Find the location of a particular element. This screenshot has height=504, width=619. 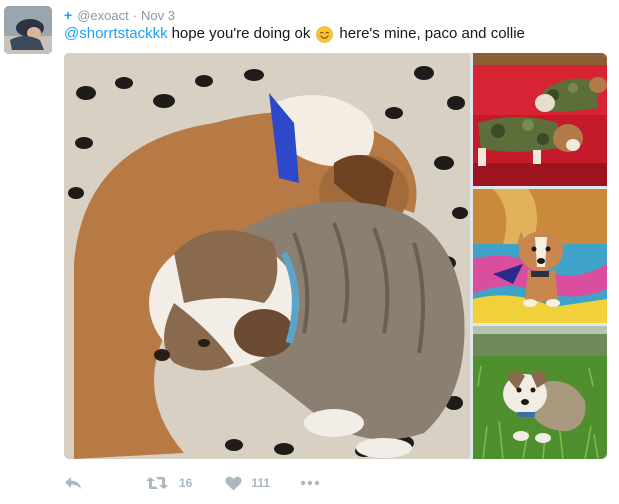

reply-icon is located at coordinates (73, 483).